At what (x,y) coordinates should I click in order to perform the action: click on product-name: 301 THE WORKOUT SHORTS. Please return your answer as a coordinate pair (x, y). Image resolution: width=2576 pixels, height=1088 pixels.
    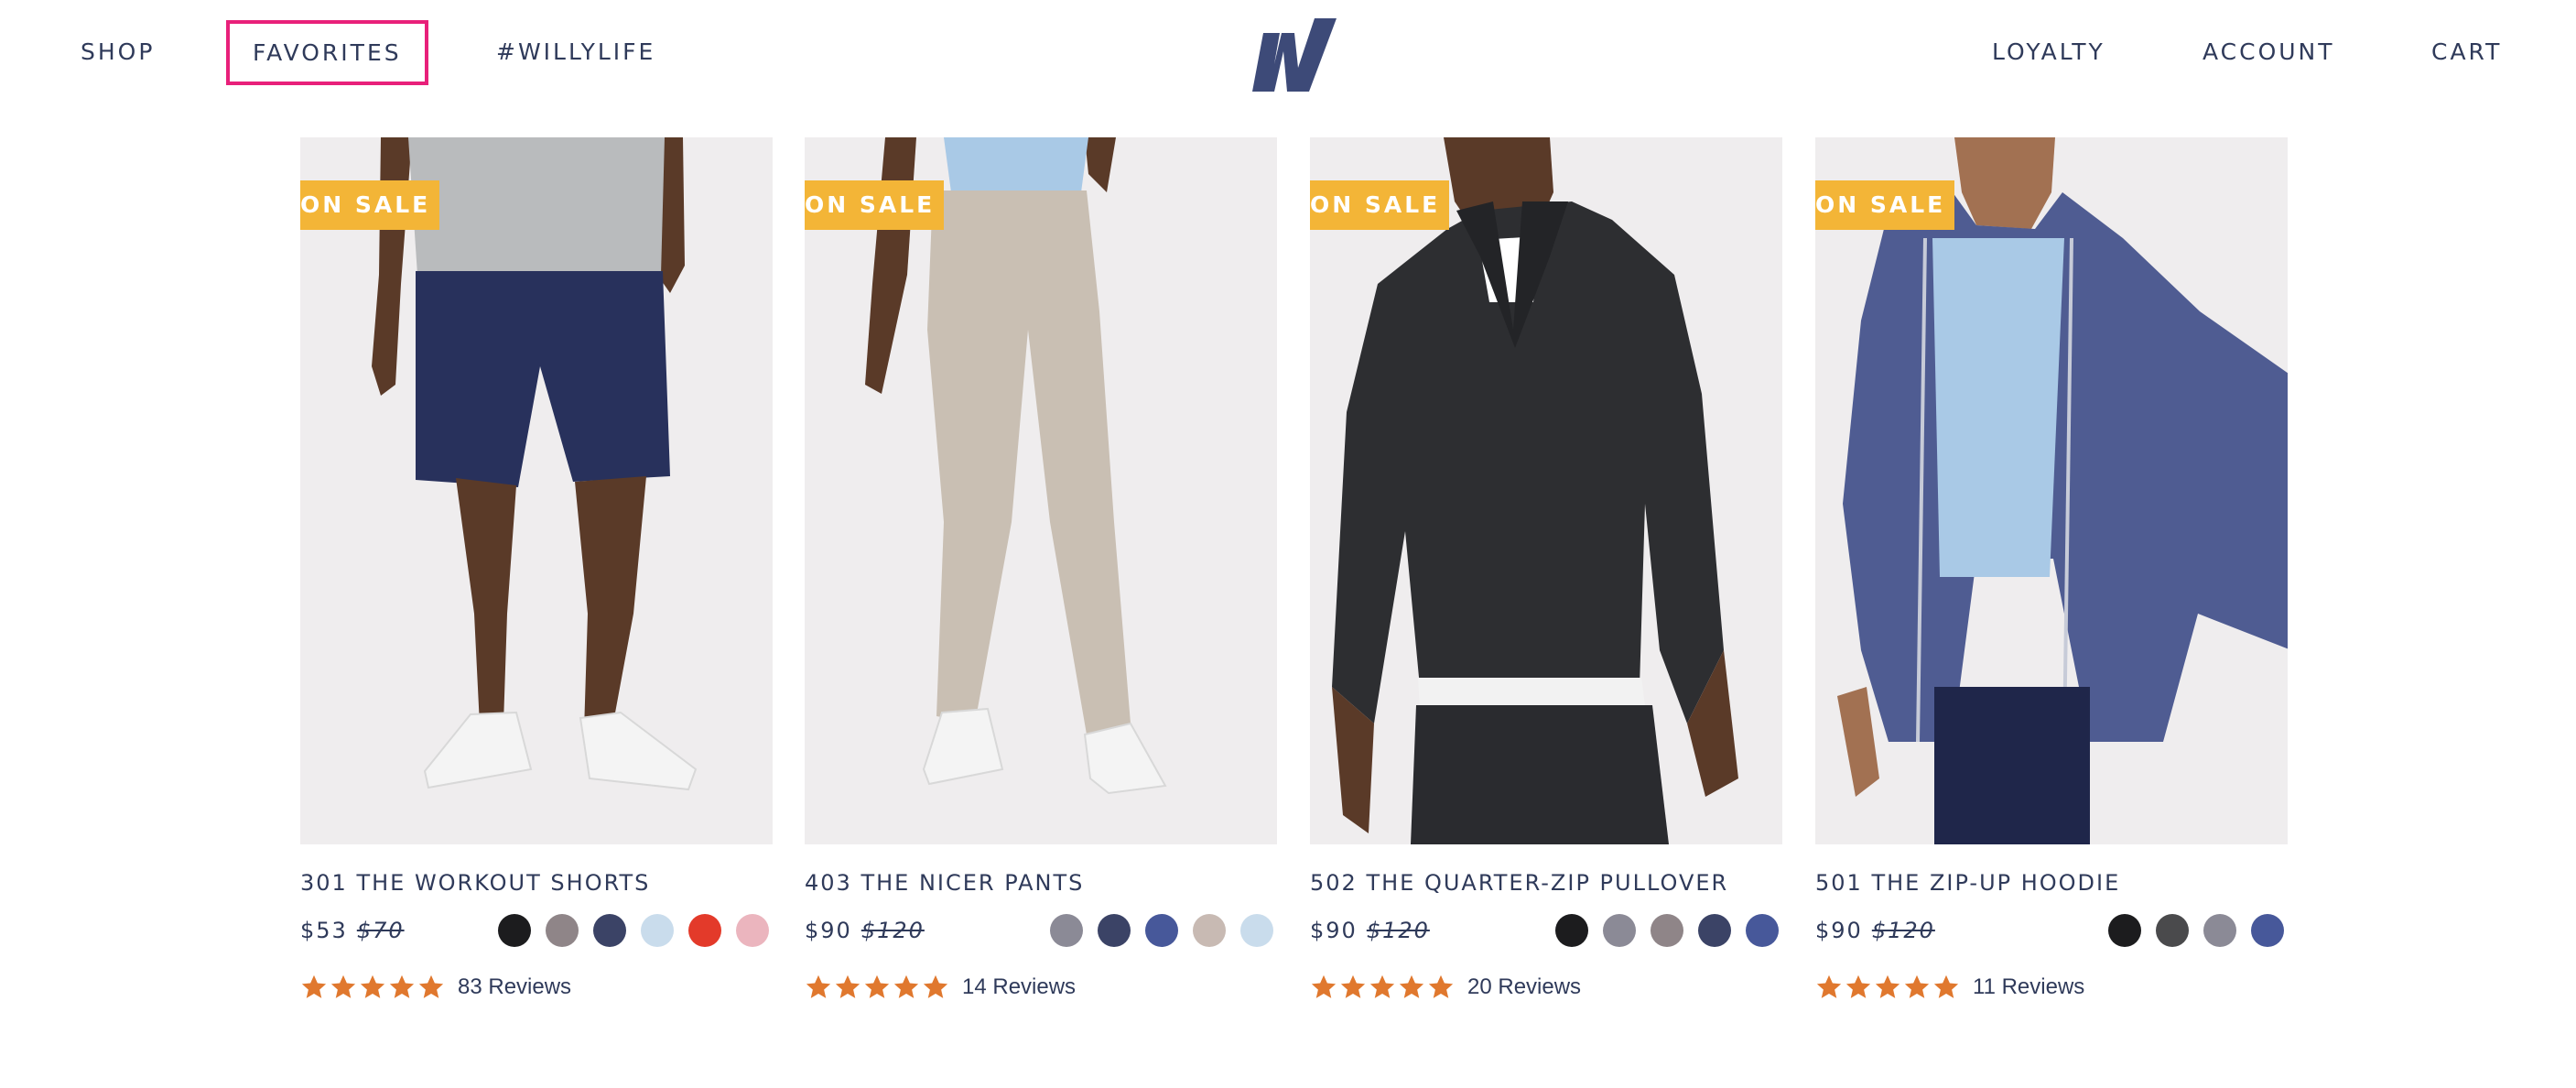
    Looking at the image, I should click on (537, 884).